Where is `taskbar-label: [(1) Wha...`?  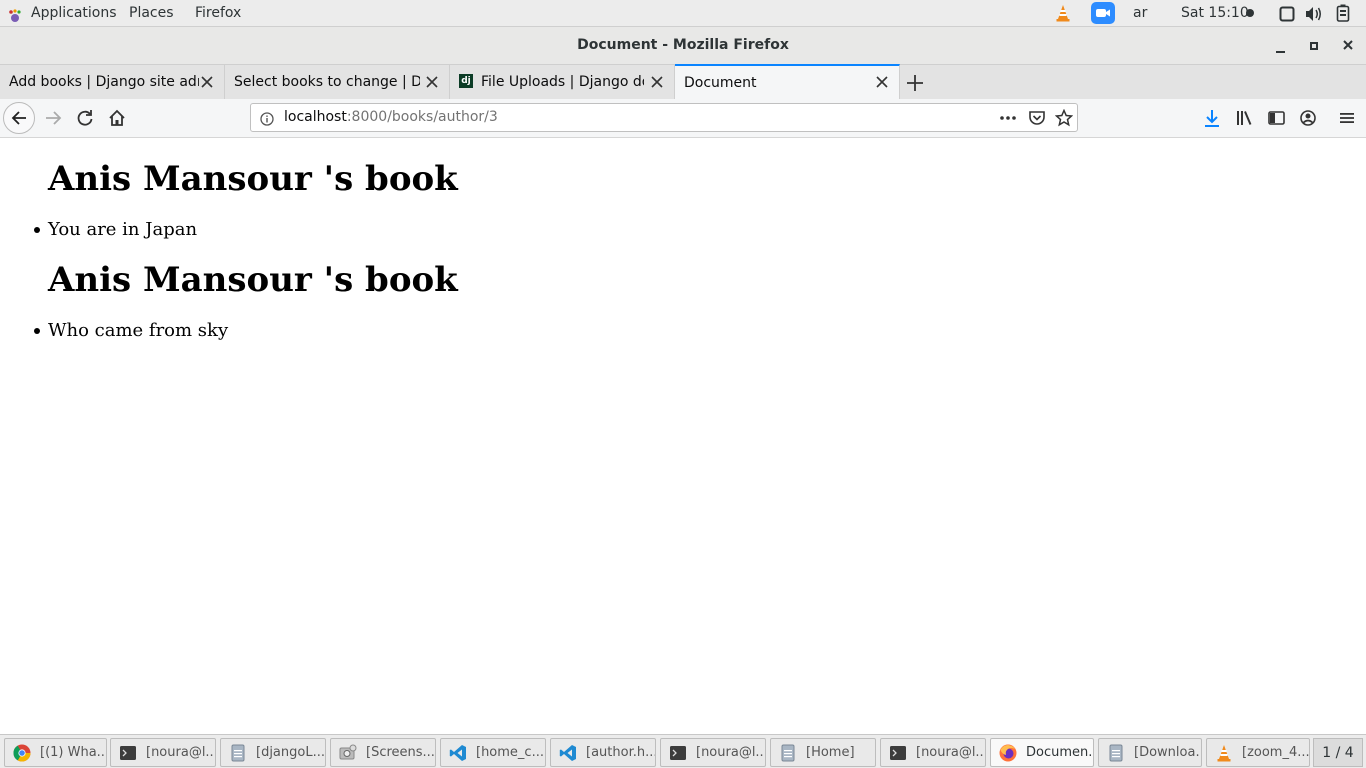 taskbar-label: [(1) Wha... is located at coordinates (73, 752).